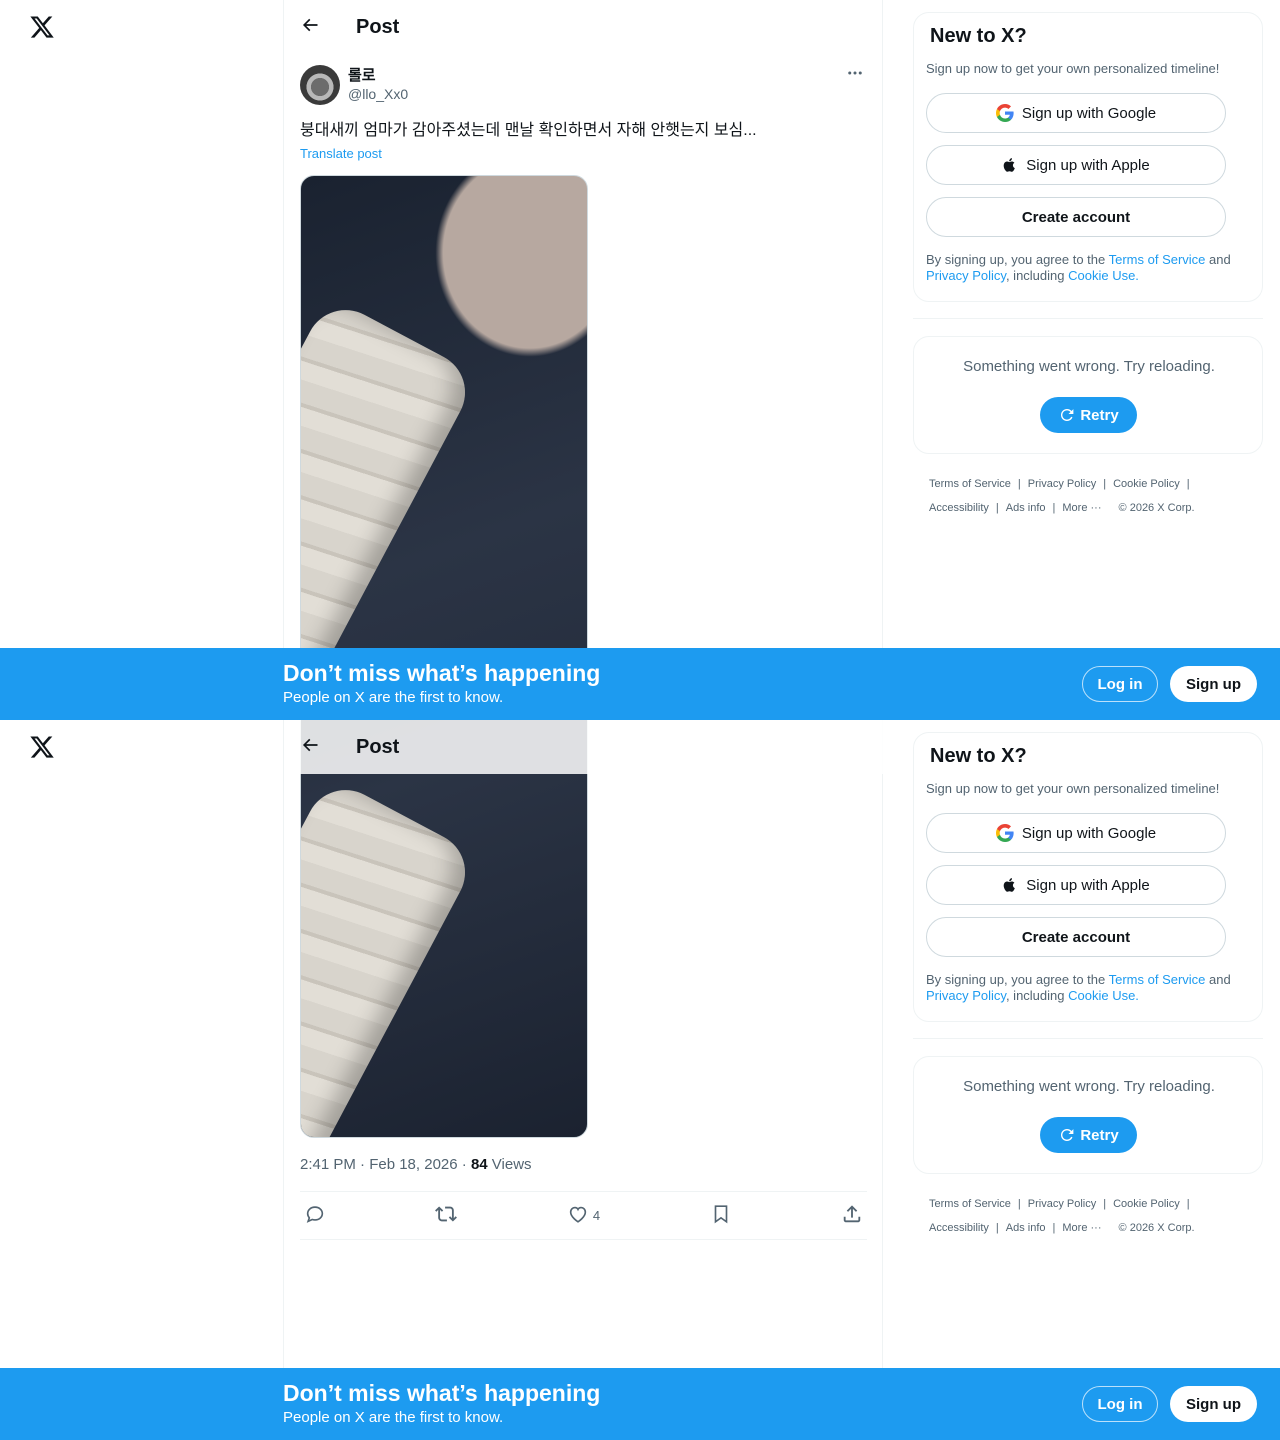 The image size is (1280, 1440). I want to click on author-handle: @llo_Xx0, so click(378, 94).